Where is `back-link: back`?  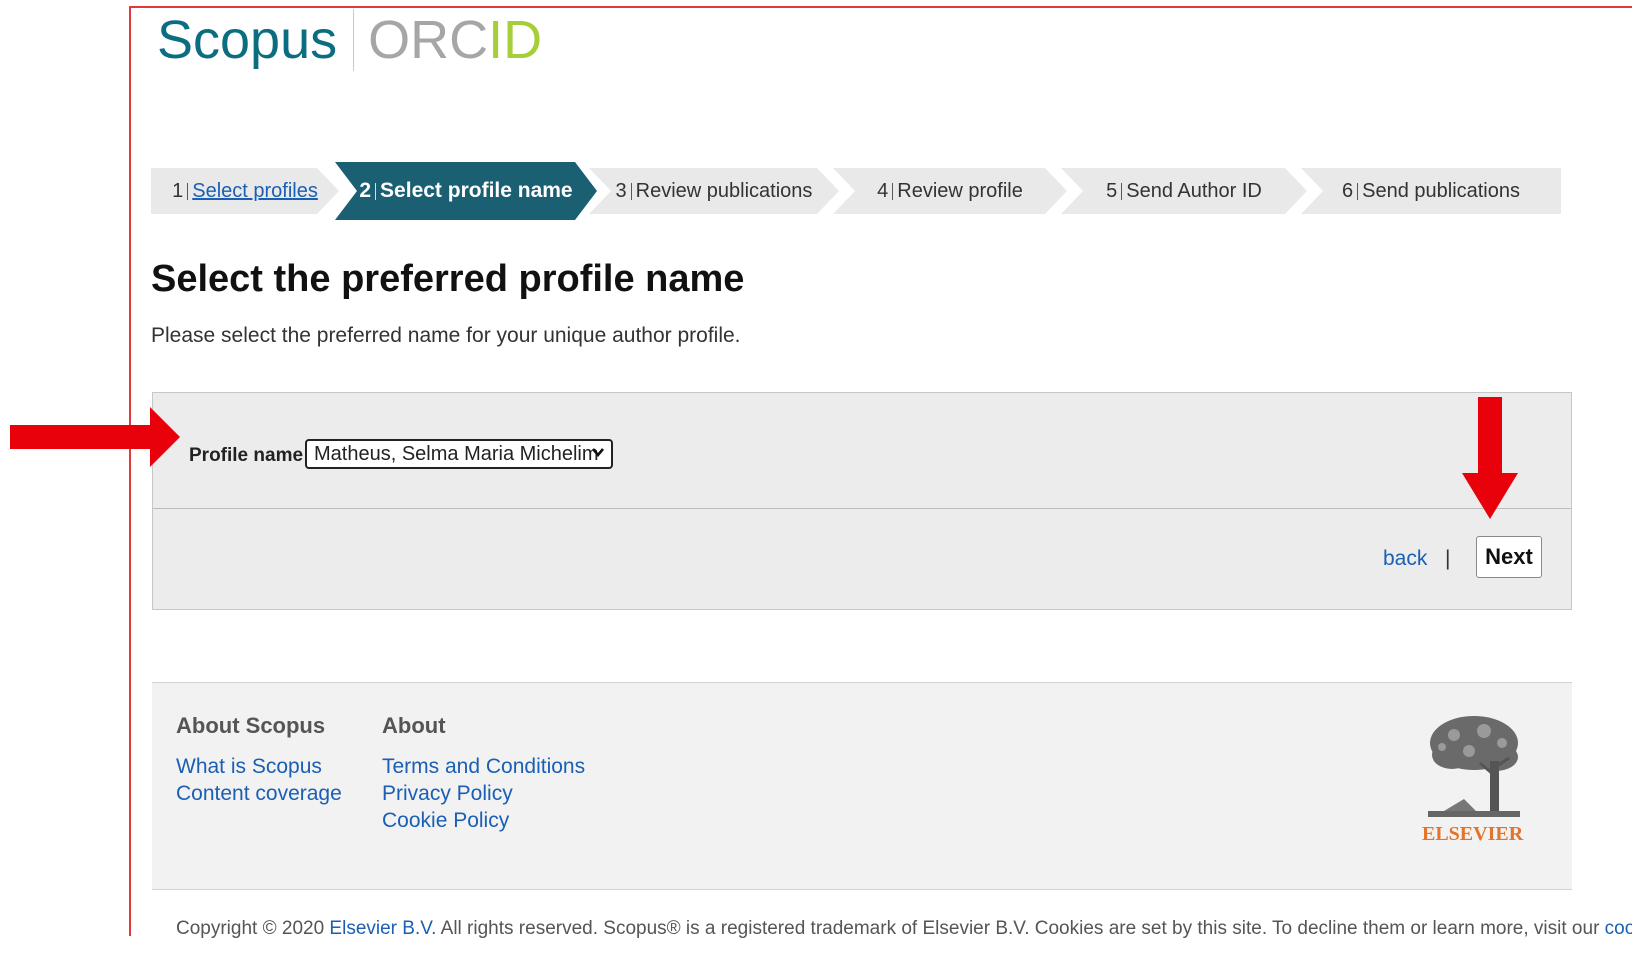
back-link: back is located at coordinates (1405, 559).